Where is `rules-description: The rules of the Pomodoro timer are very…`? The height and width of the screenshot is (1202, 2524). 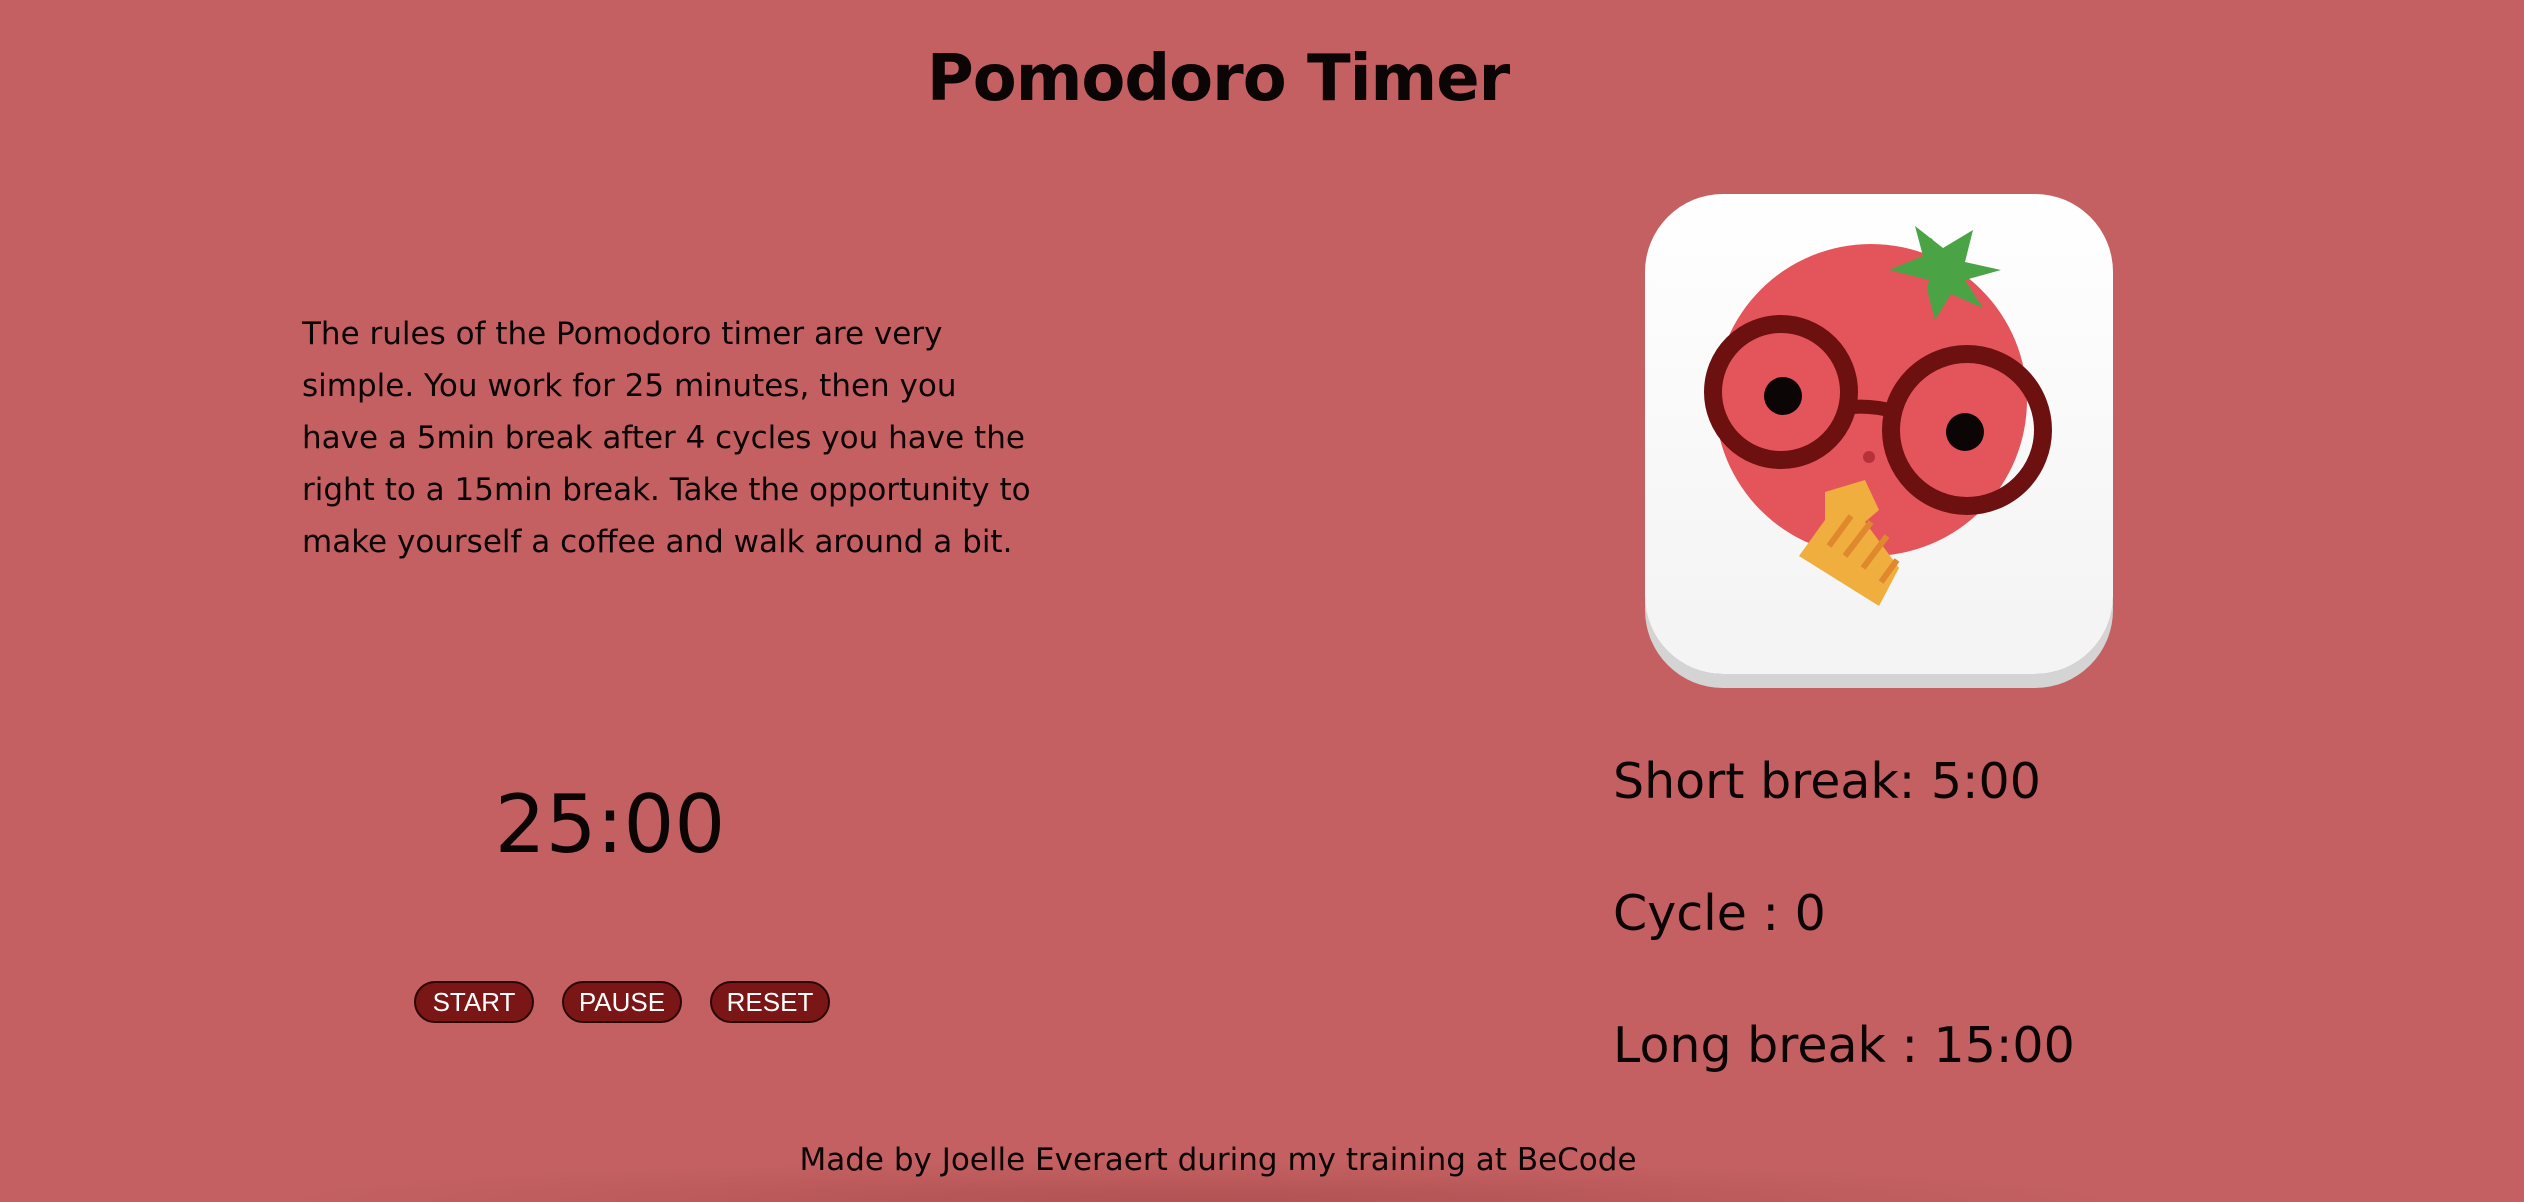 rules-description: The rules of the Pomodoro timer are very… is located at coordinates (666, 438).